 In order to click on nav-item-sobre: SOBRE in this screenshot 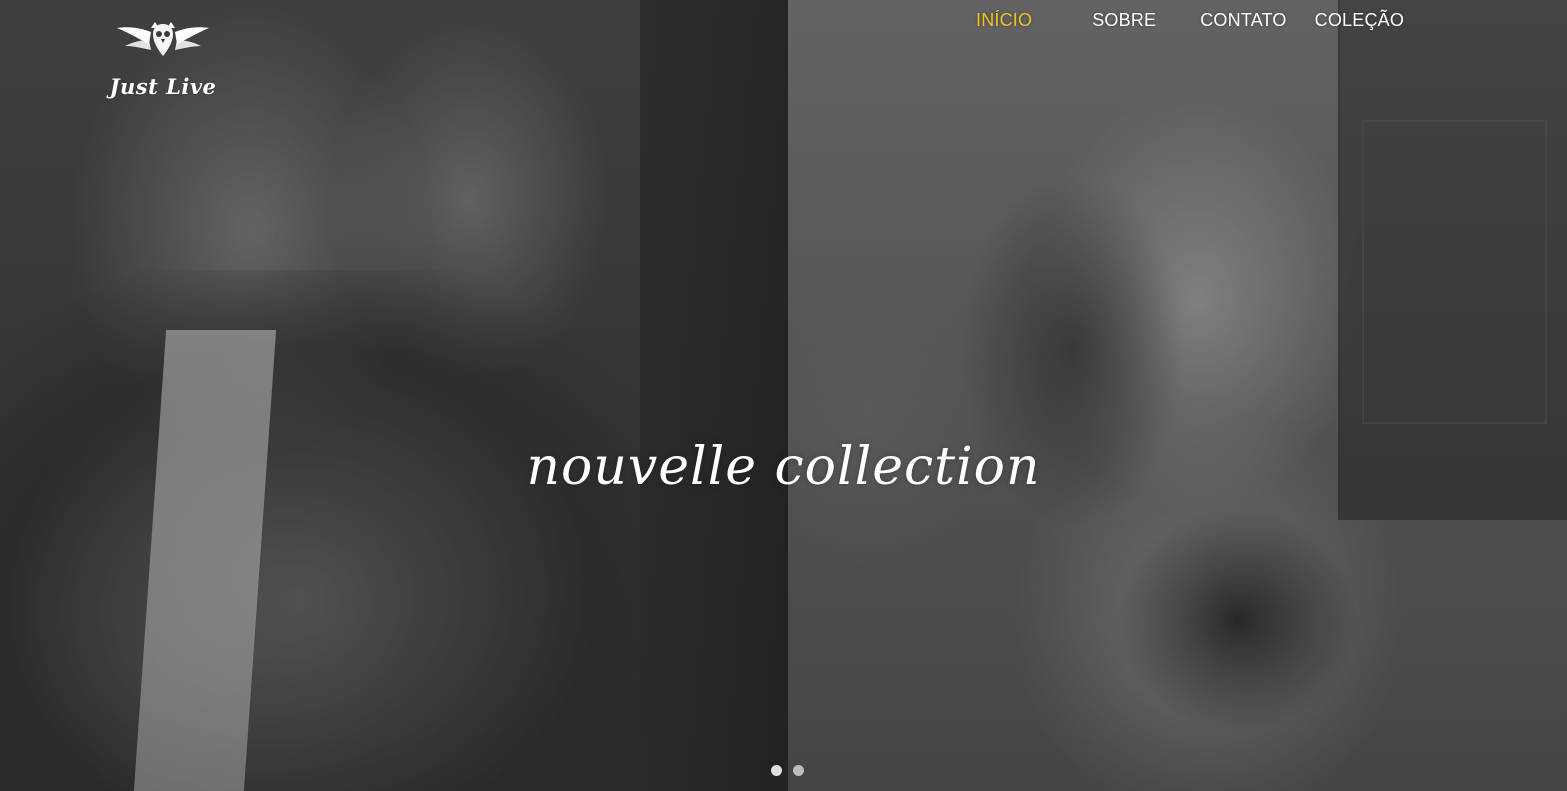, I will do `click(1124, 20)`.